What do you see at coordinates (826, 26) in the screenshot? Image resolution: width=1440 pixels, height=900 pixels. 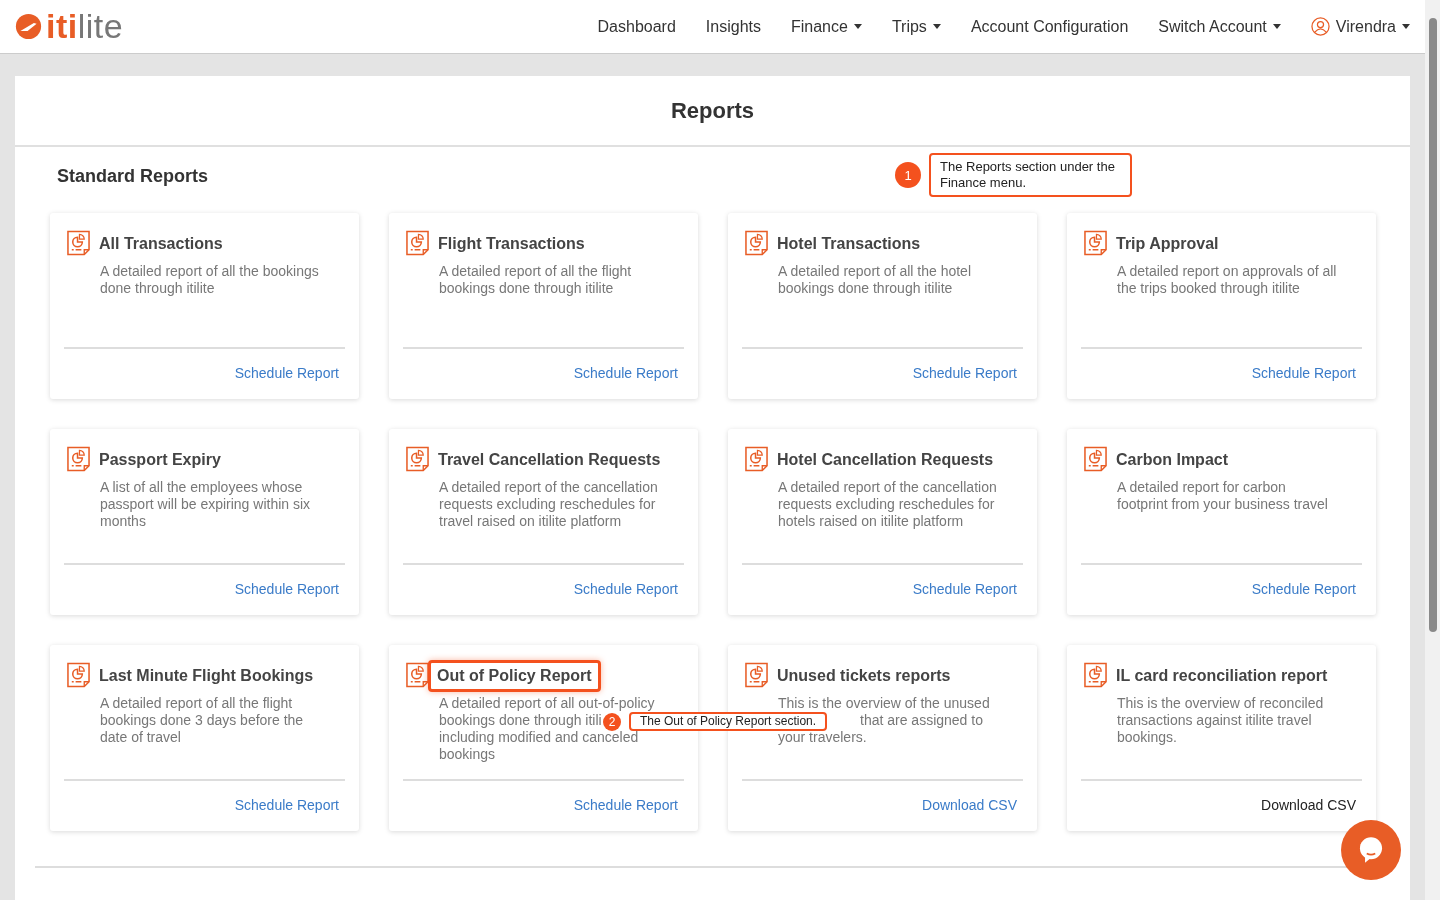 I see `nav-link: Finance` at bounding box center [826, 26].